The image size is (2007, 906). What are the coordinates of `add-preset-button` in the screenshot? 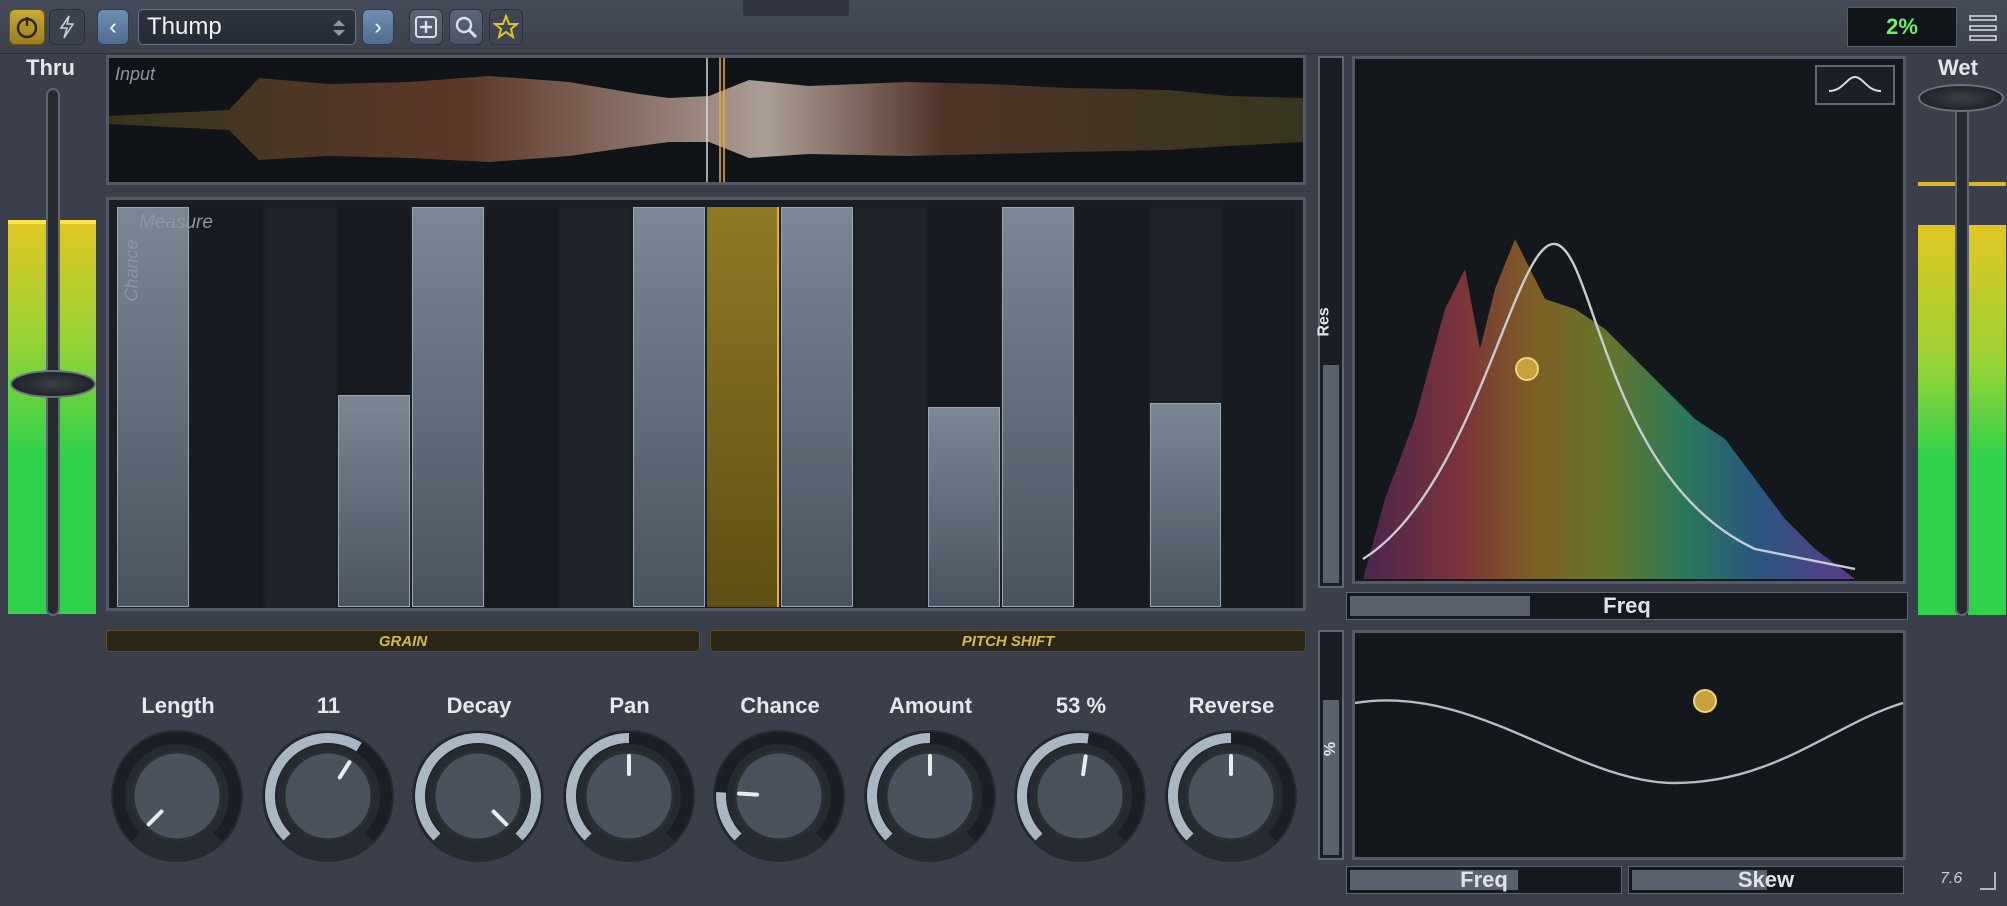 It's located at (426, 27).